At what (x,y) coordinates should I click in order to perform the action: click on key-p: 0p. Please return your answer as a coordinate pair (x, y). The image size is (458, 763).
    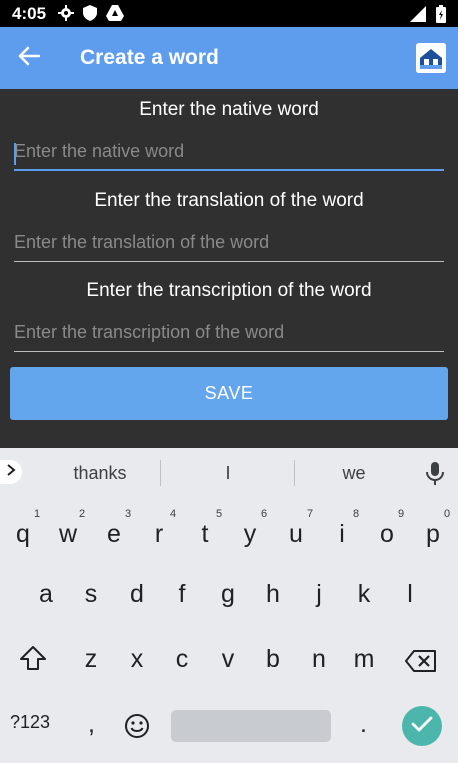
    Looking at the image, I should click on (433, 532).